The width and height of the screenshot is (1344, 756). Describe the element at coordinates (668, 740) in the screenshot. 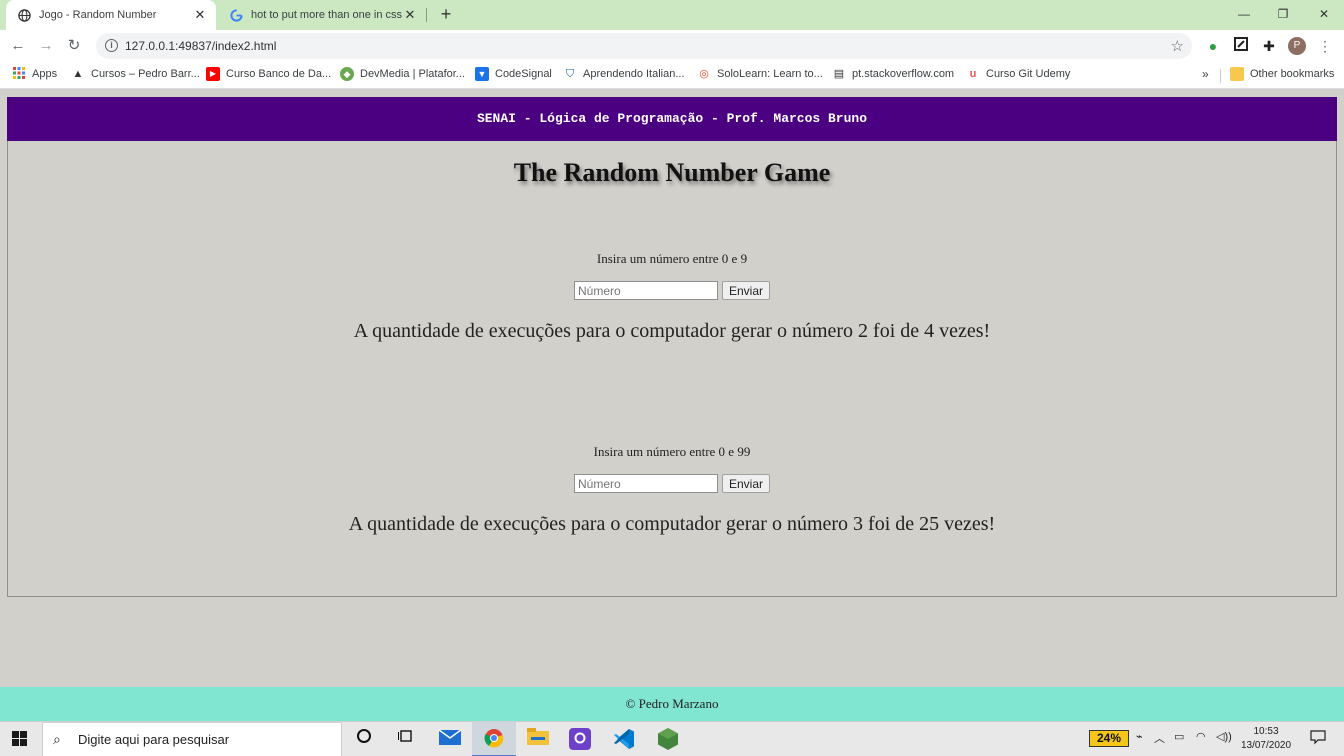

I see `nodejs-icon` at that location.